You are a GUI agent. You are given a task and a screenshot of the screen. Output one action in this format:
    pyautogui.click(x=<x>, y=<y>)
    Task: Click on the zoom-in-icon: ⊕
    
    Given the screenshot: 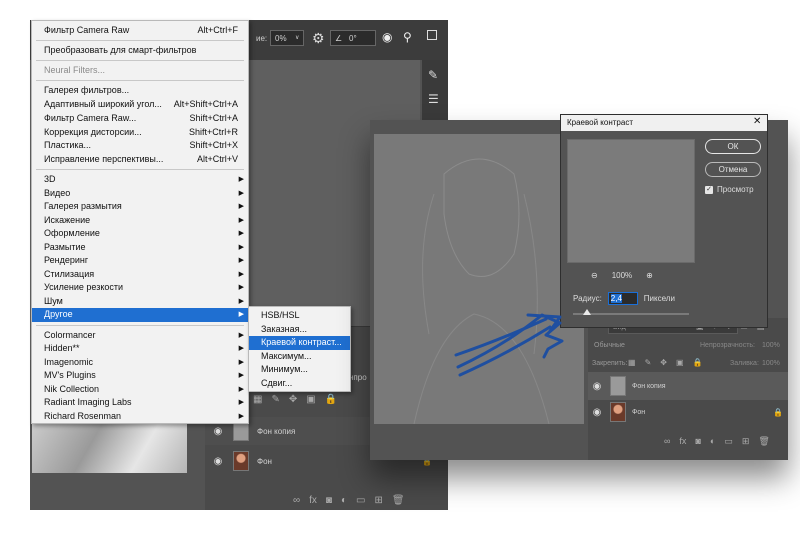 What is the action you would take?
    pyautogui.click(x=649, y=275)
    